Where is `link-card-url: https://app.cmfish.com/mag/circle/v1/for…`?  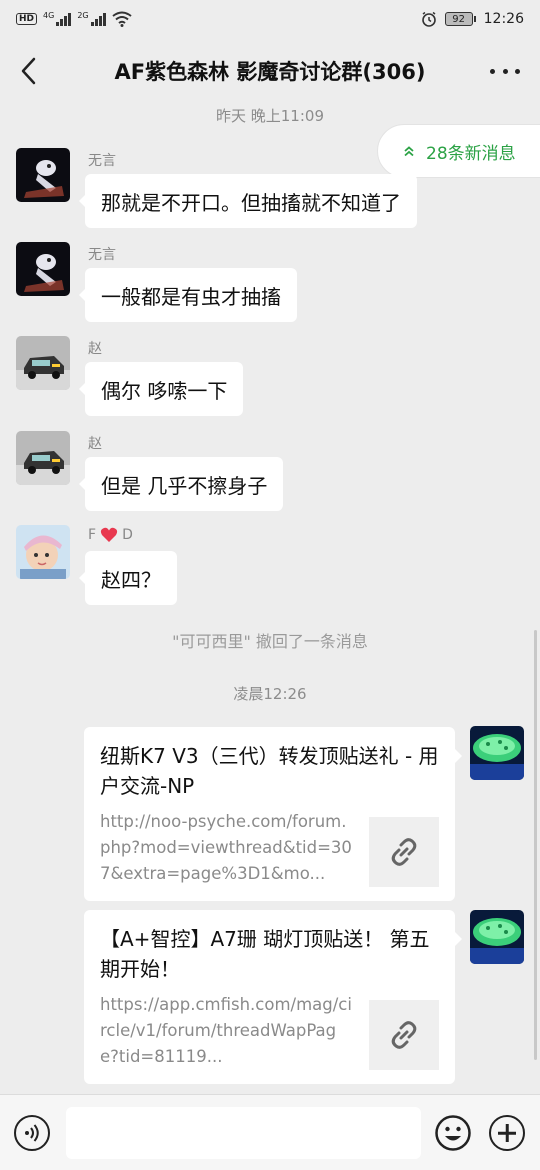
link-card-url: https://app.cmfish.com/mag/circle/v1/for… is located at coordinates (226, 1030).